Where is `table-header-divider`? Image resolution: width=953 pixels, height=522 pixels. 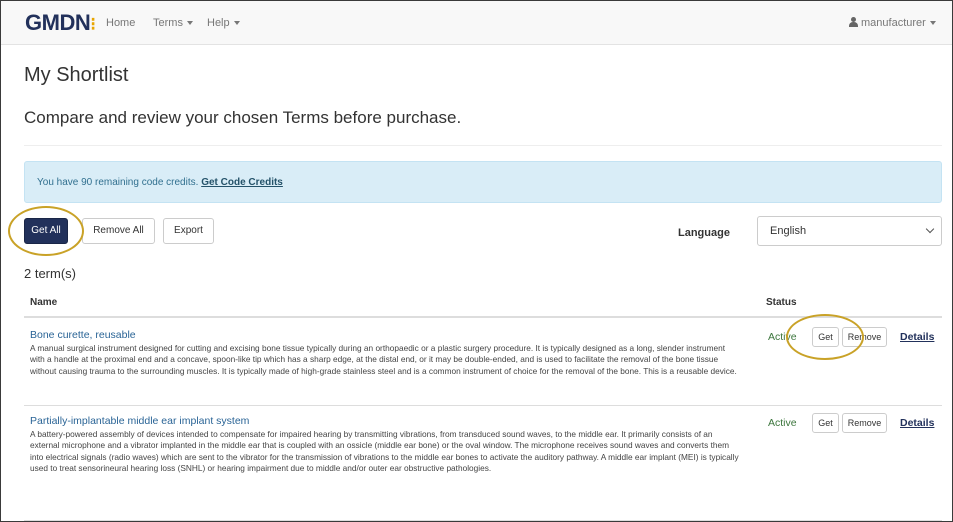 table-header-divider is located at coordinates (483, 317).